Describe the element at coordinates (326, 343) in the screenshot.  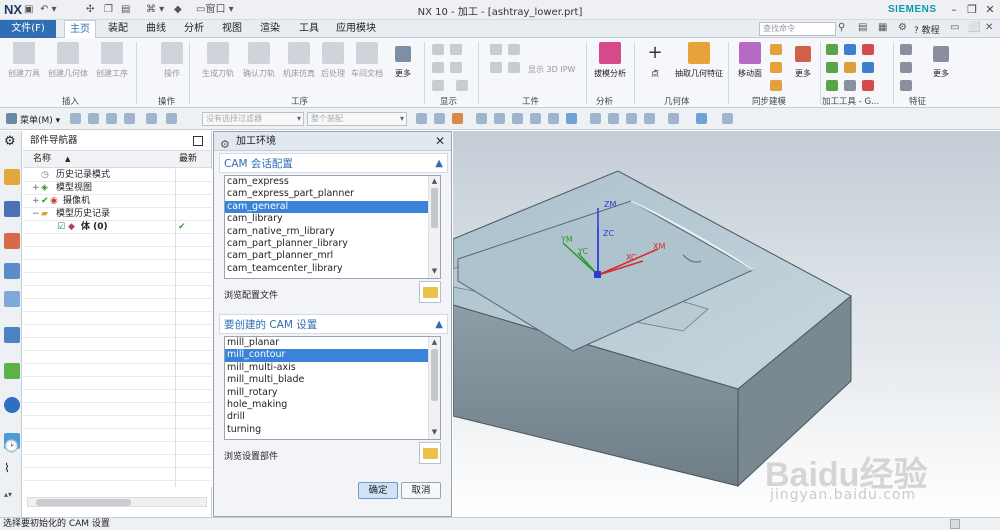
I see `list-item: mill_planar` at that location.